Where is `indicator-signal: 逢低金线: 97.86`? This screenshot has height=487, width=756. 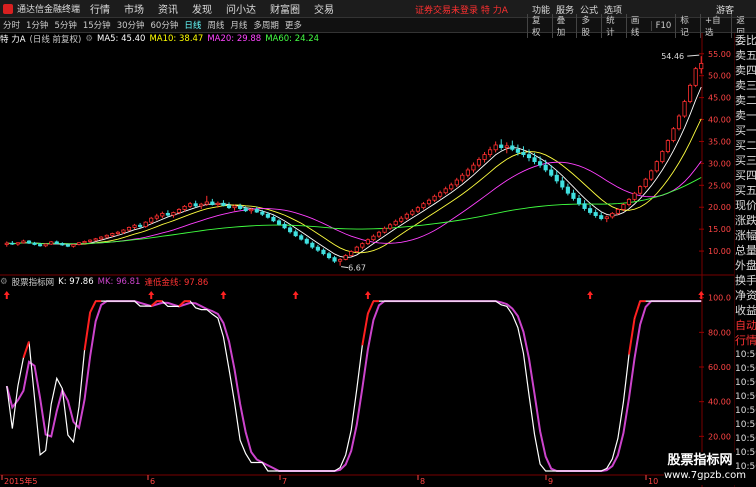
indicator-signal: 逢低金线: 97.86 is located at coordinates (176, 283).